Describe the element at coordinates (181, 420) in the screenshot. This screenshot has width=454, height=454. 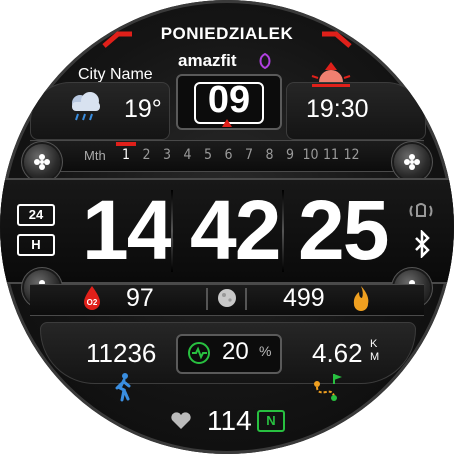
I see `heart-icon` at that location.